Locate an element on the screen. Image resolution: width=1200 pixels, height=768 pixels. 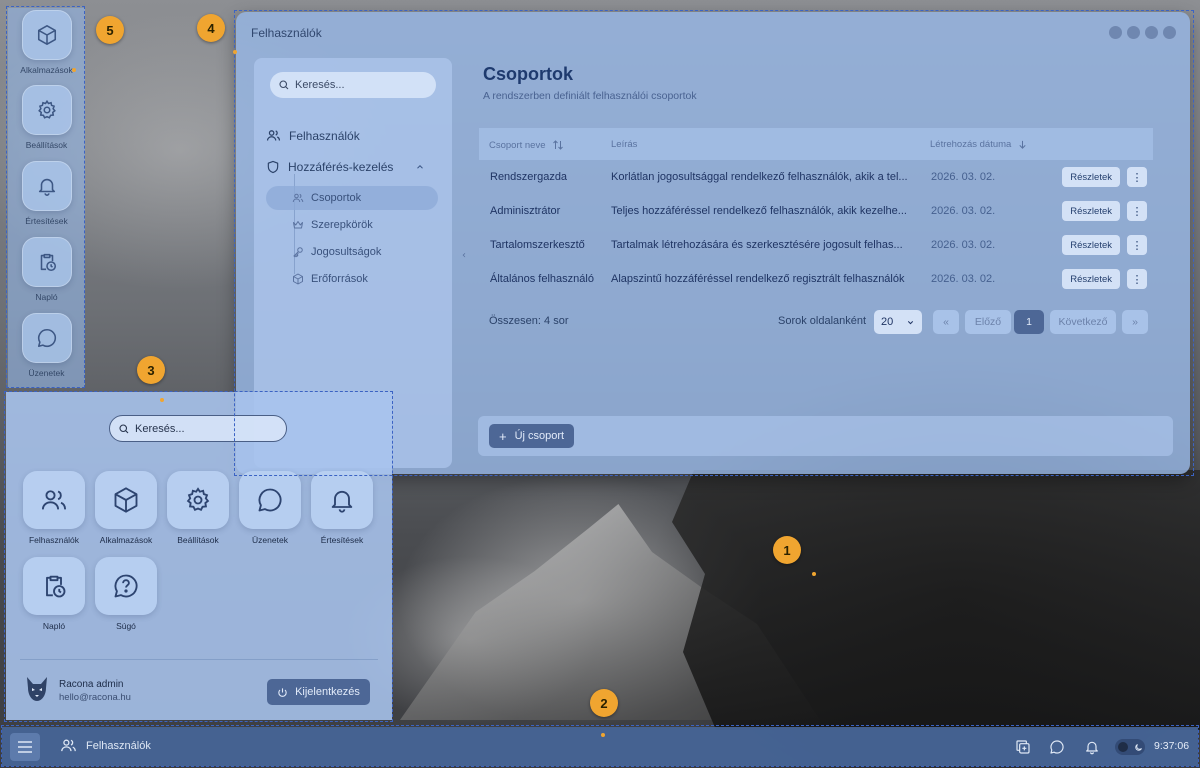
cell-group-name: Adminisztrátor is located at coordinates (525, 211).